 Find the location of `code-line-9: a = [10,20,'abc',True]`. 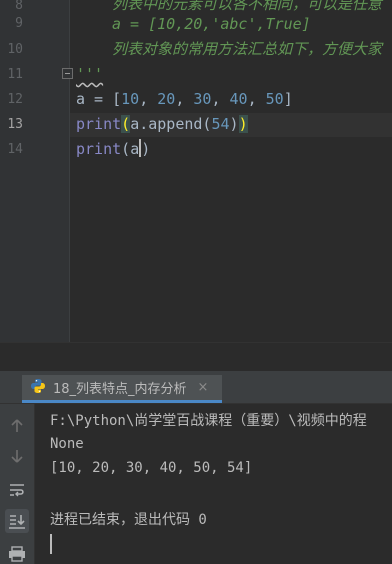

code-line-9: a = [10,20,'abc',True] is located at coordinates (211, 24).